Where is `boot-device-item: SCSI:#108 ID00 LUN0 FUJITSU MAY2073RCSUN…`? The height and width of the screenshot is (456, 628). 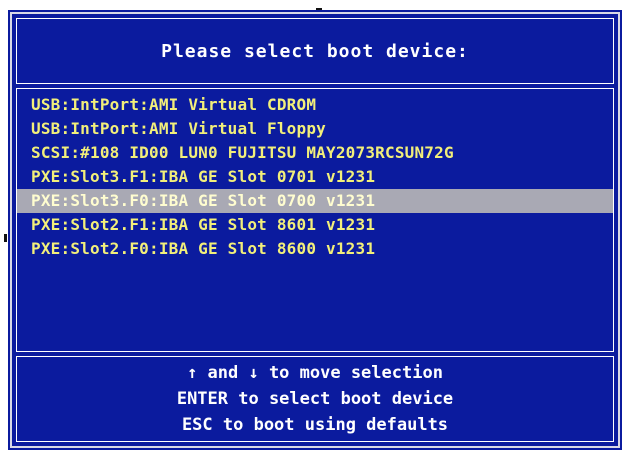 boot-device-item: SCSI:#108 ID00 LUN0 FUJITSU MAY2073RCSUN… is located at coordinates (315, 153).